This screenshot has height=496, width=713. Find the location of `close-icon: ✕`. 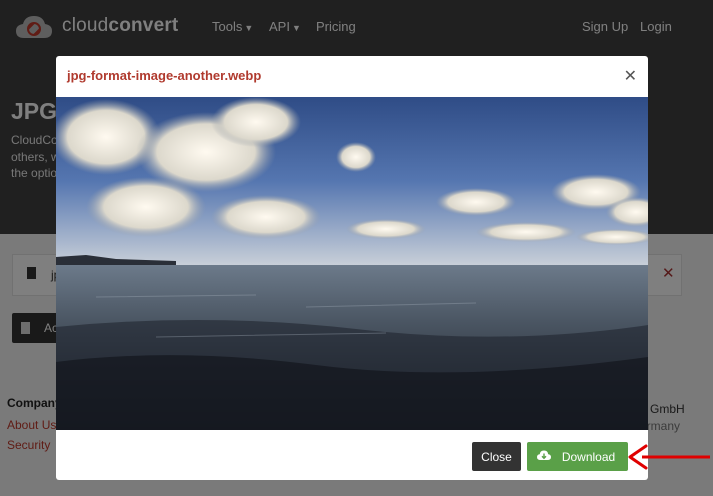

close-icon: ✕ is located at coordinates (630, 76).